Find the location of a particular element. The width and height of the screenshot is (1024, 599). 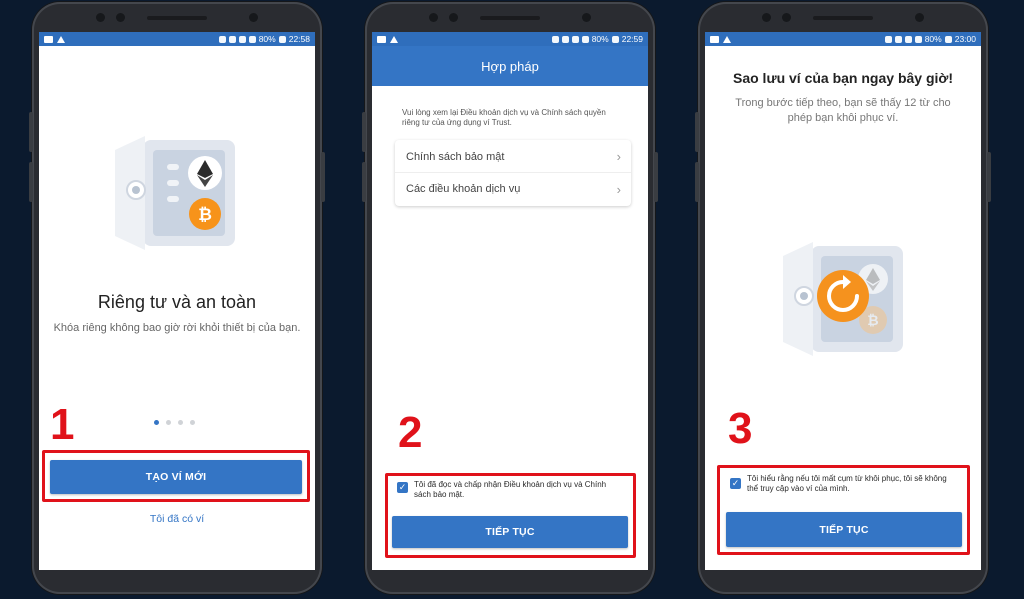

step-number-3: 3 is located at coordinates (740, 428).